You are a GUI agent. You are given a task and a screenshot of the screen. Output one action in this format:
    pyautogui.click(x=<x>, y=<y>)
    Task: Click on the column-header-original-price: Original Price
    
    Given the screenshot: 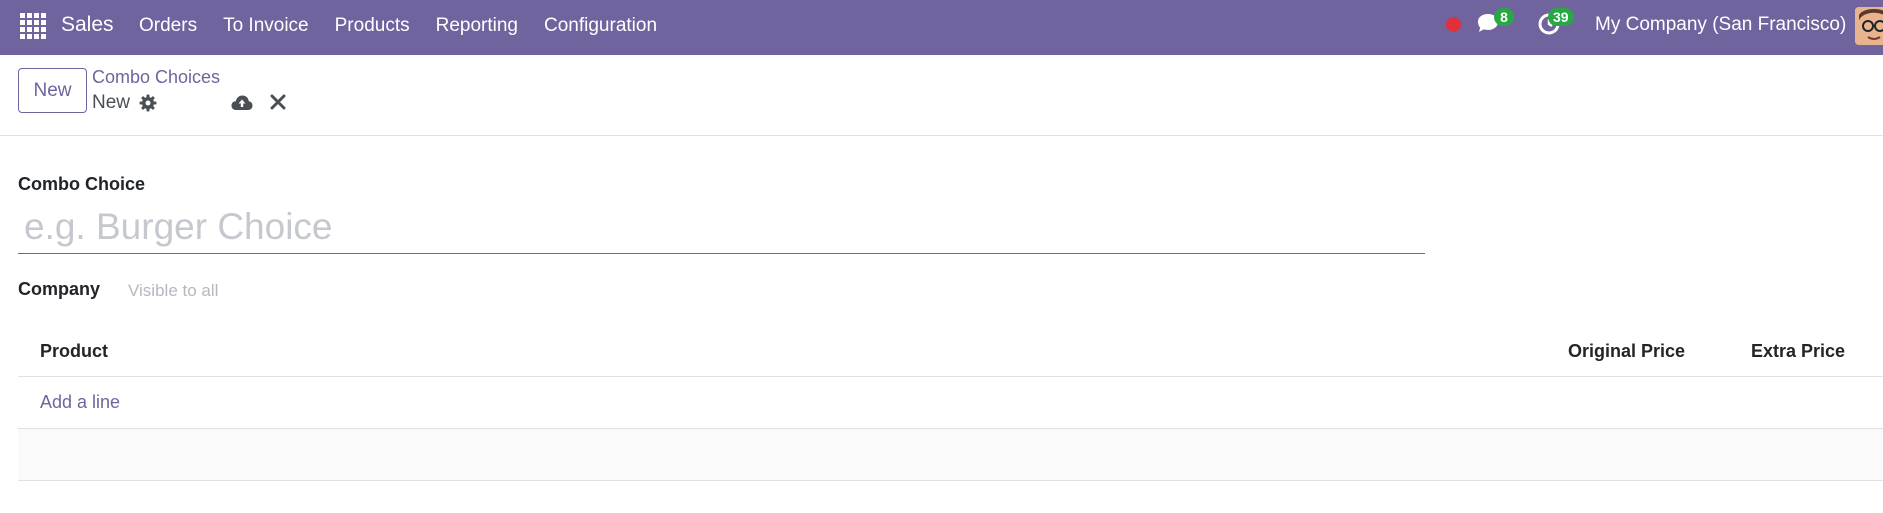 What is the action you would take?
    pyautogui.click(x=1626, y=351)
    